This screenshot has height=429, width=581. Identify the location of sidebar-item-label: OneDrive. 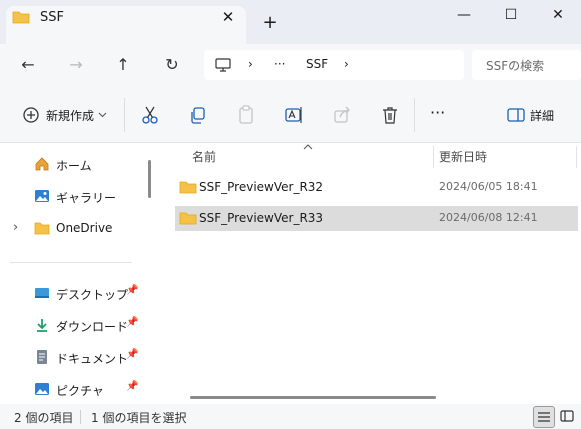
(84, 228).